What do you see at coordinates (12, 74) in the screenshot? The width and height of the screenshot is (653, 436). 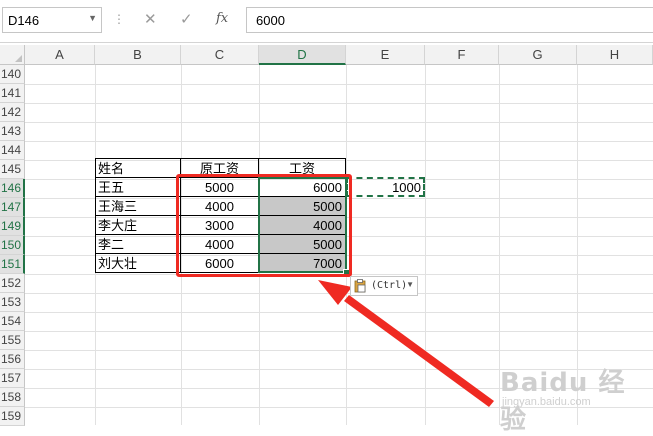 I see `row-header-140: 140` at bounding box center [12, 74].